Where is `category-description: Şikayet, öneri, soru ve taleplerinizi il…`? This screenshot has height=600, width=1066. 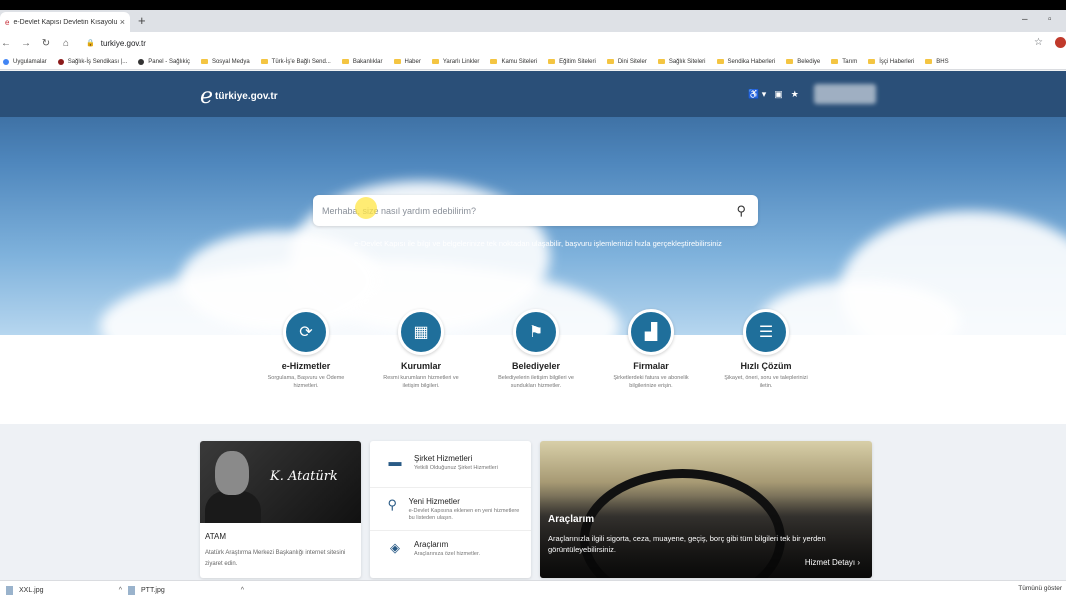
category-description: Şikayet, öneri, soru ve taleplerinizi il… is located at coordinates (766, 382).